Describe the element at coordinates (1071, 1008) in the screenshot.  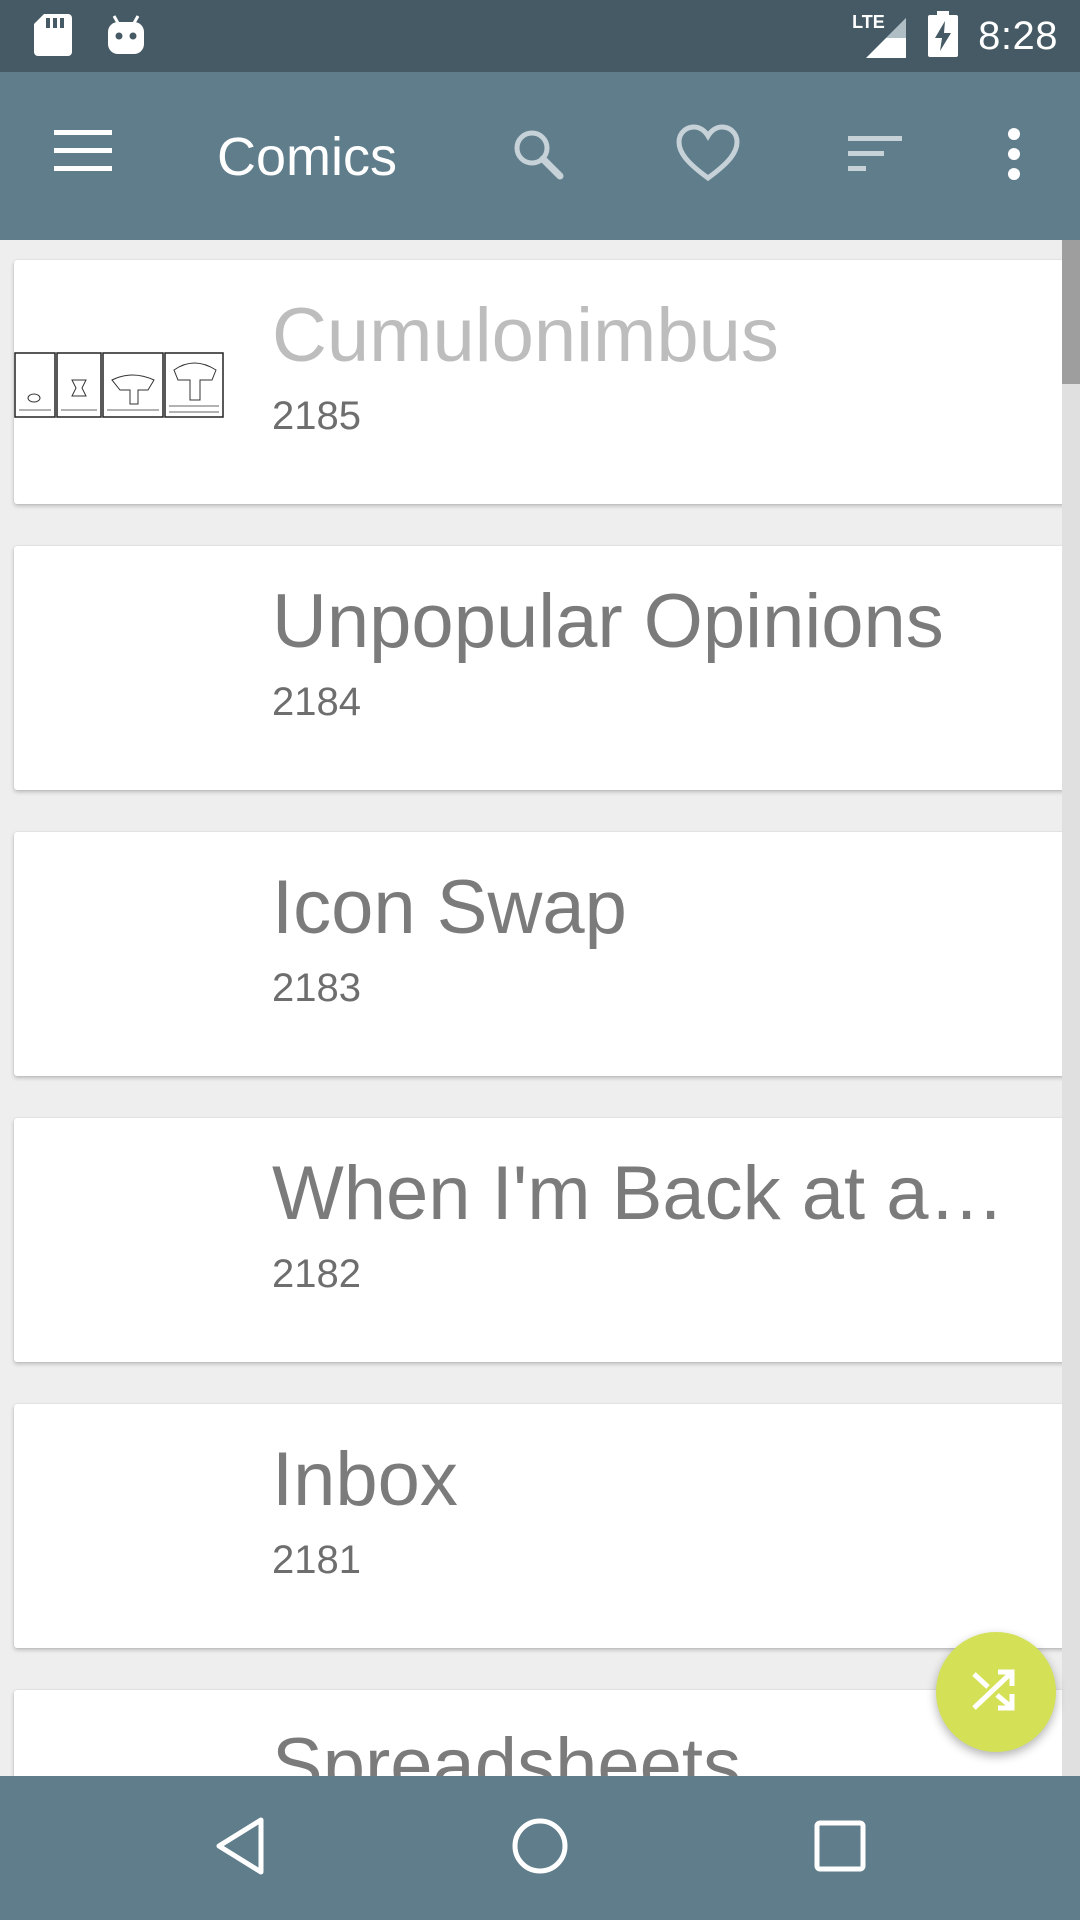
I see `scrollbar-track` at that location.